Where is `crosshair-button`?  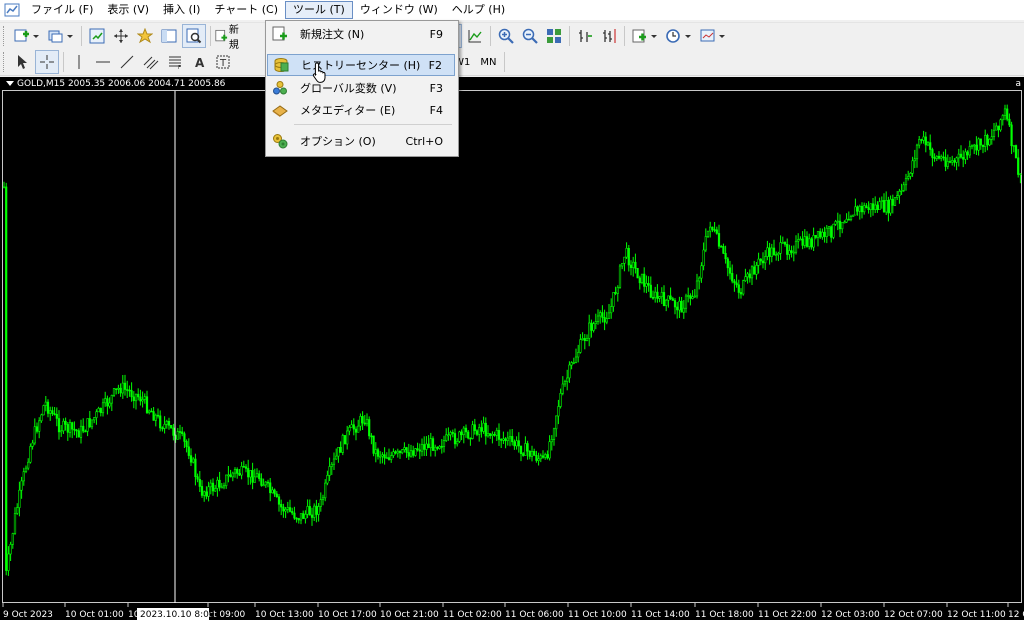
crosshair-button is located at coordinates (47, 62).